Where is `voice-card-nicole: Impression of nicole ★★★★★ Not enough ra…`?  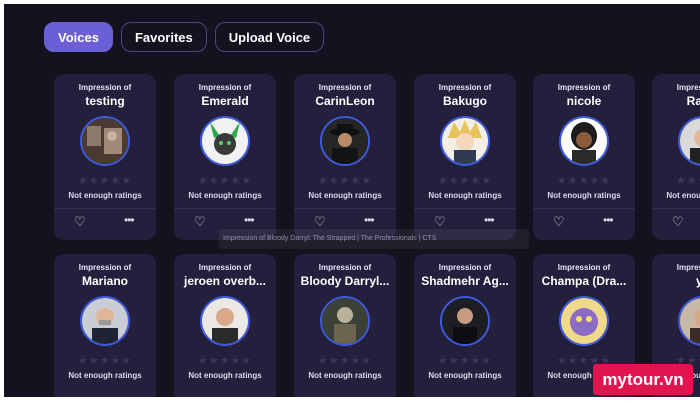
voice-card-nicole: Impression of nicole ★★★★★ Not enough ra… is located at coordinates (584, 157).